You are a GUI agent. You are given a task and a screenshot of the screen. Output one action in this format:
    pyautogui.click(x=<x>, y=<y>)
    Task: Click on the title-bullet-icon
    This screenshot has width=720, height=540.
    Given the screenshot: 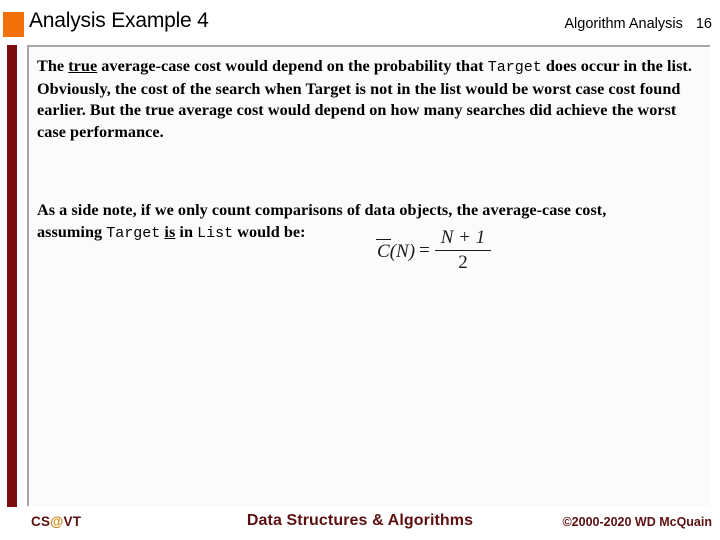 What is the action you would take?
    pyautogui.click(x=13, y=24)
    